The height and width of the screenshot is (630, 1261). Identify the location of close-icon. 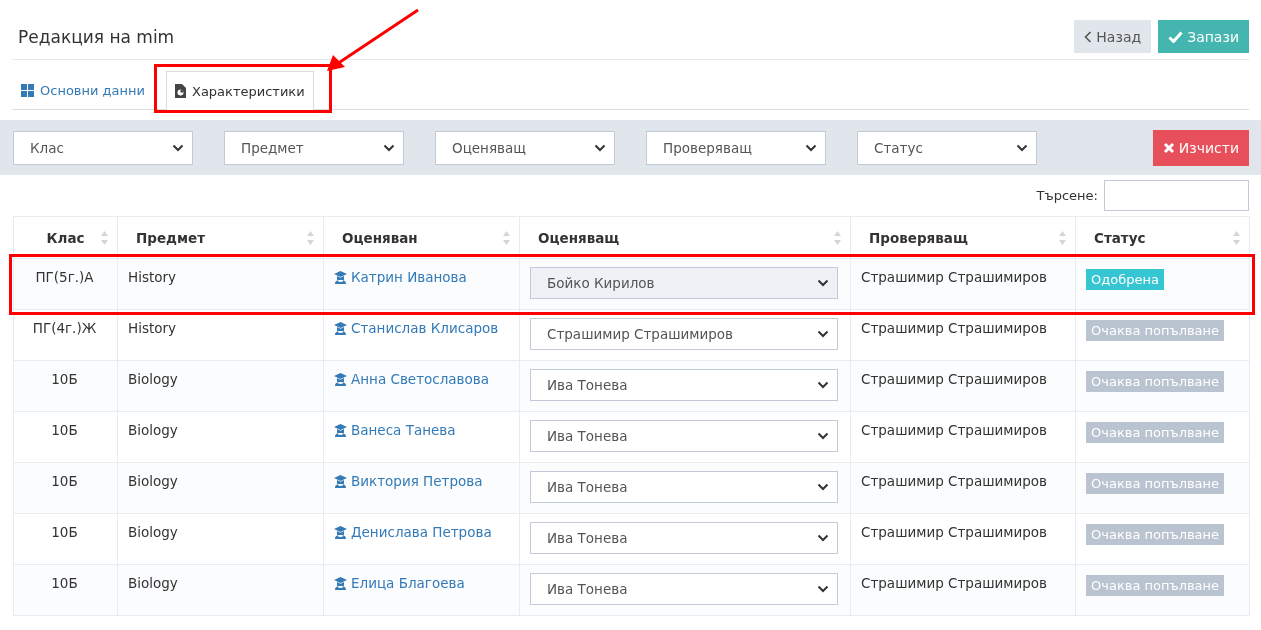
(1168, 148).